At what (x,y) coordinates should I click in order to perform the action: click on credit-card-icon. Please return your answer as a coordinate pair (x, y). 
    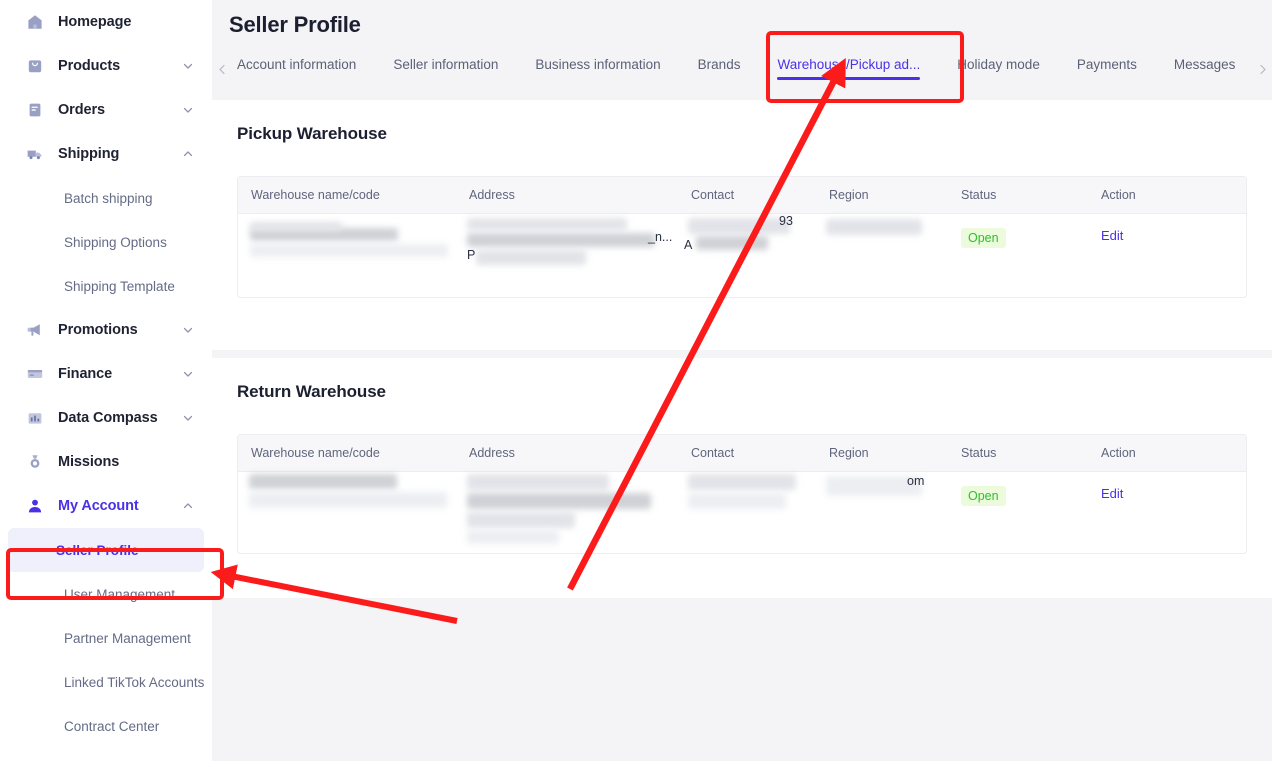
    Looking at the image, I should click on (35, 374).